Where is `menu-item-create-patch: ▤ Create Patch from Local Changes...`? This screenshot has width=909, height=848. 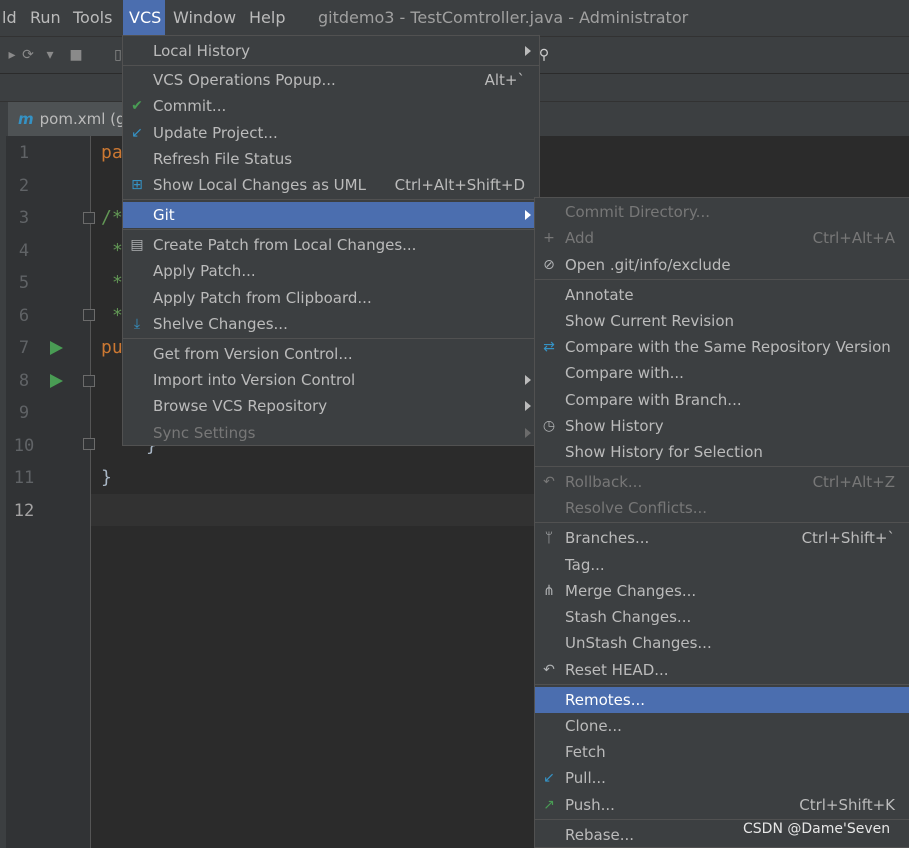
menu-item-create-patch: ▤ Create Patch from Local Changes... is located at coordinates (331, 245).